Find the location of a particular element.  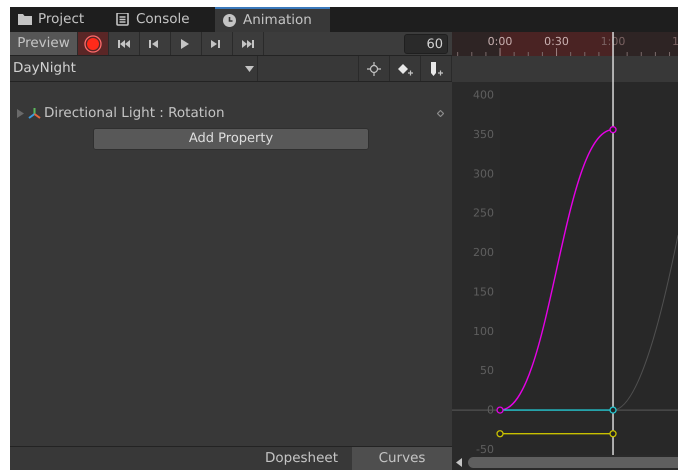

caret-icon is located at coordinates (249, 69).